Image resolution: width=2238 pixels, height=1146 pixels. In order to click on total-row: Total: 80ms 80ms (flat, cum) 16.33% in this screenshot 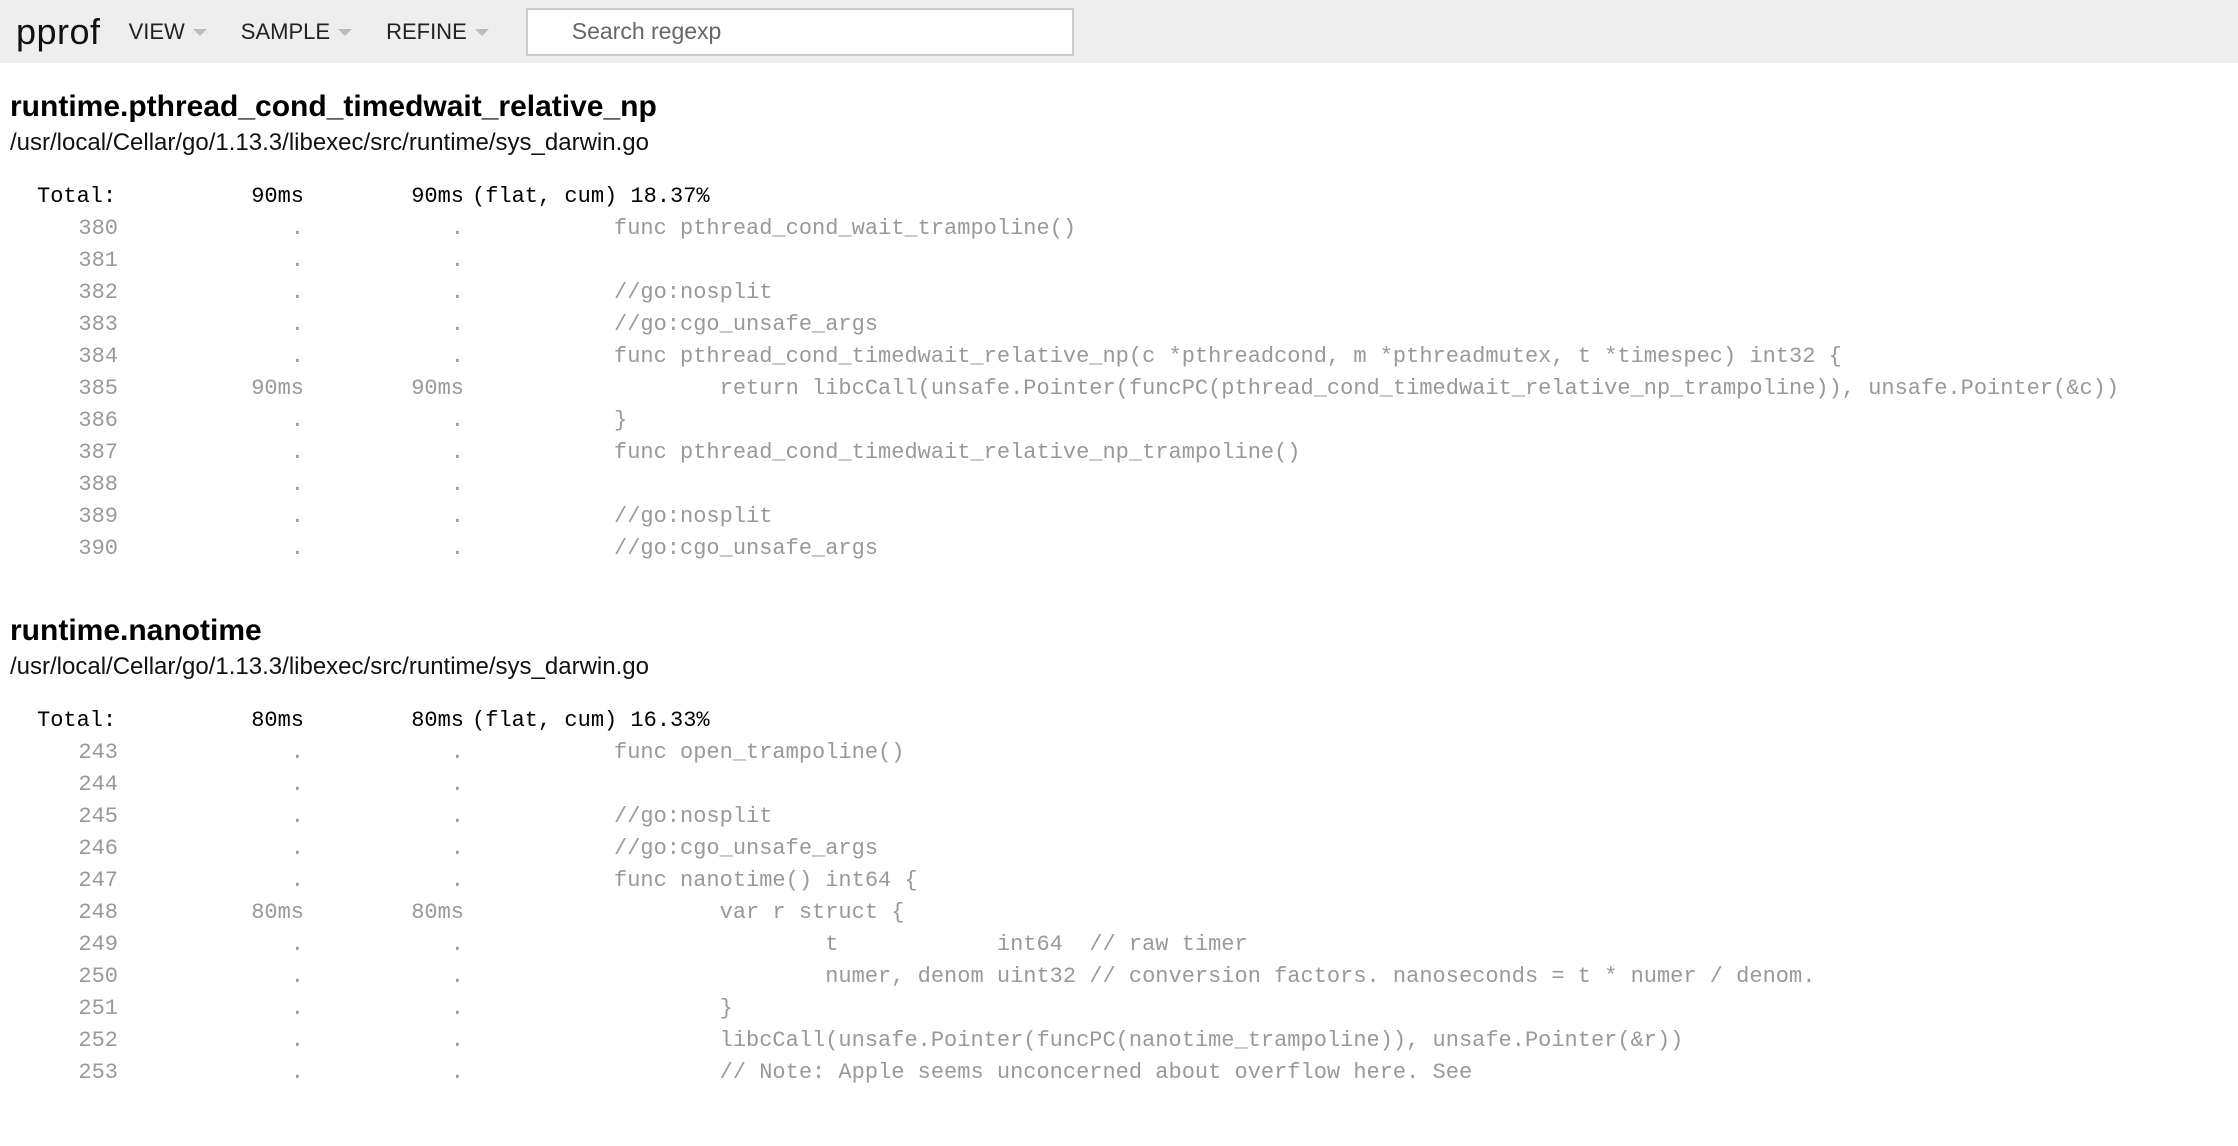, I will do `click(1119, 721)`.